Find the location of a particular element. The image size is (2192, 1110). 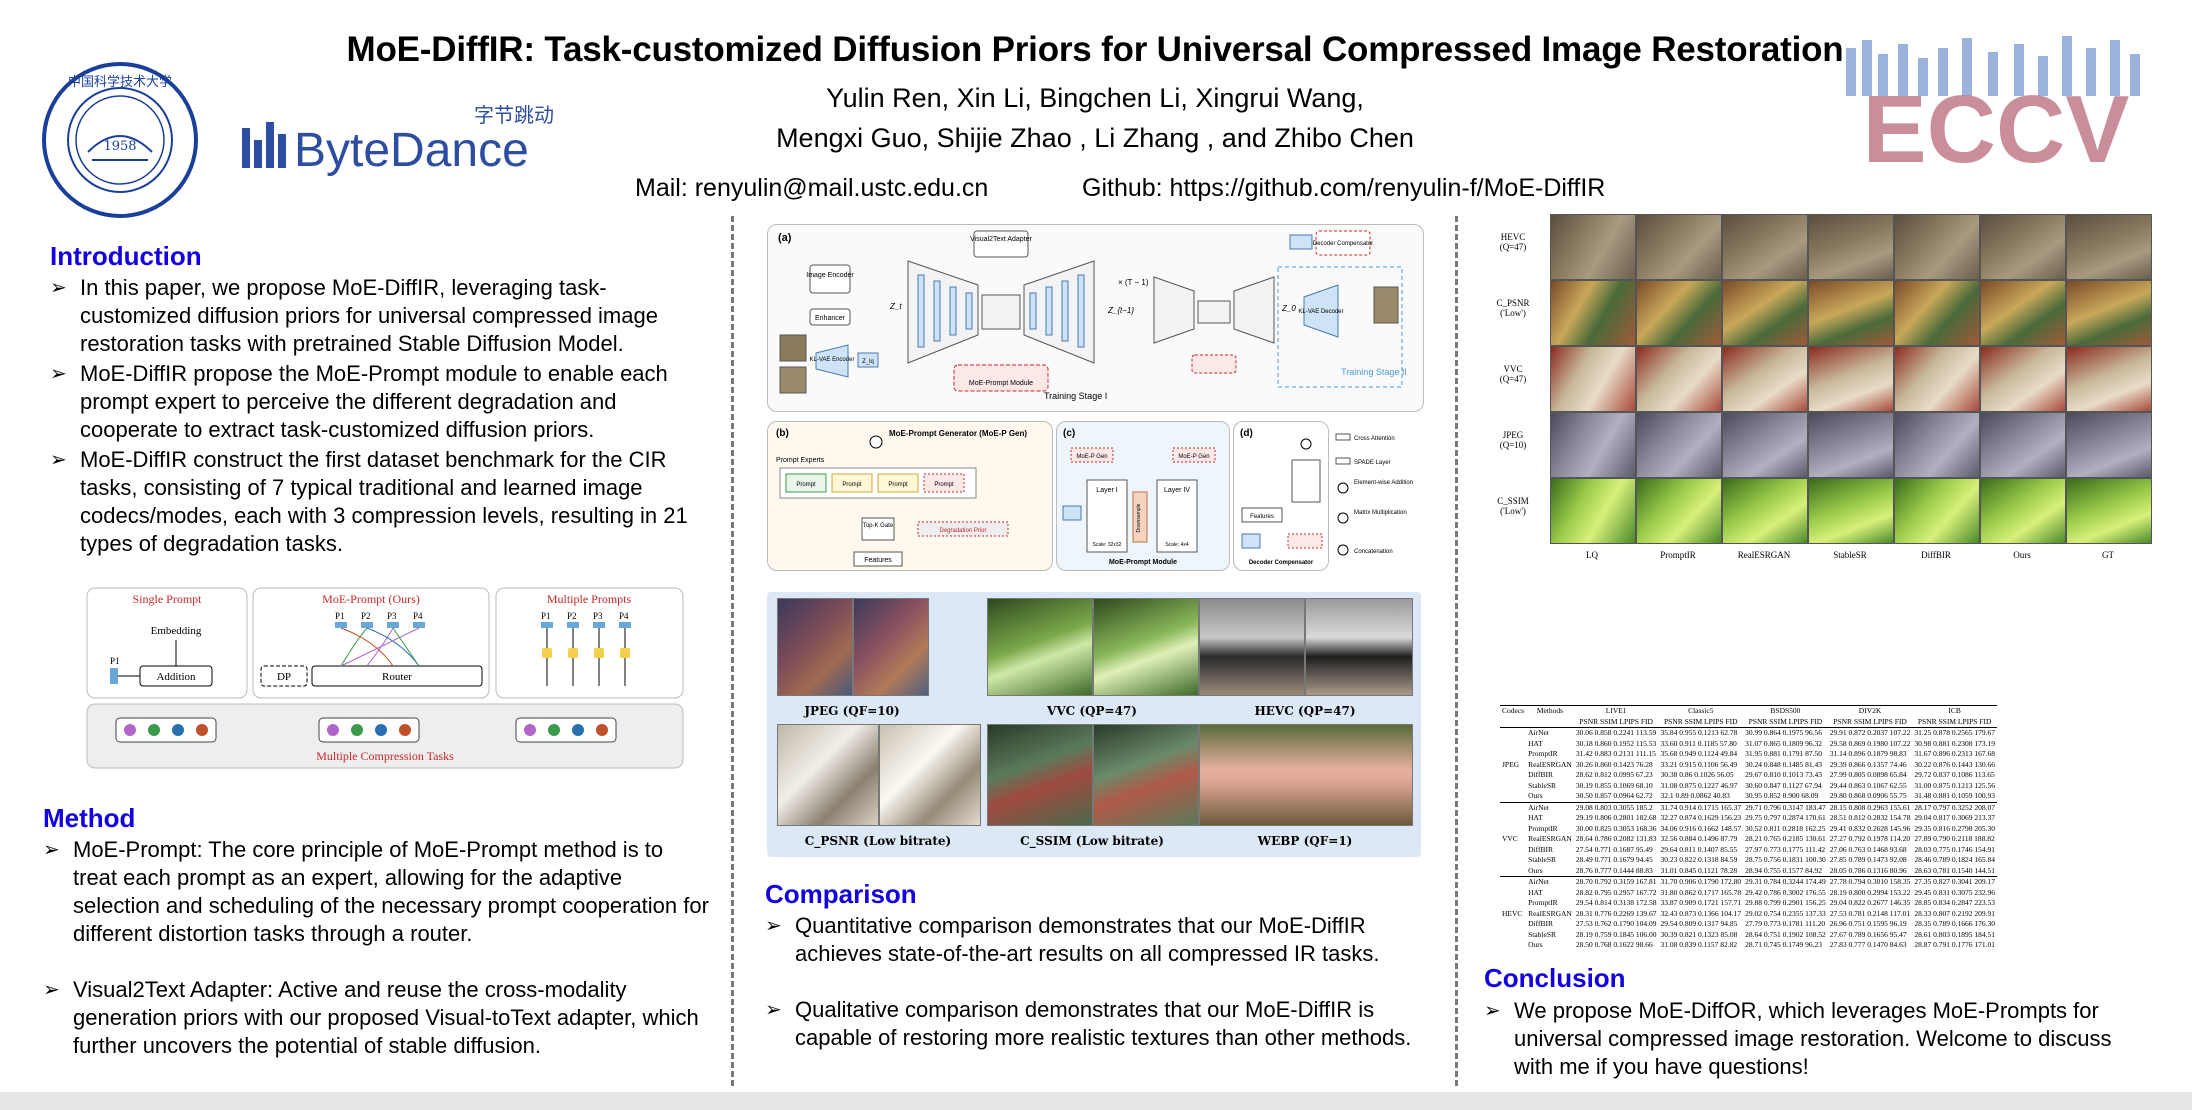

hevc-lq-image is located at coordinates (1252, 647).